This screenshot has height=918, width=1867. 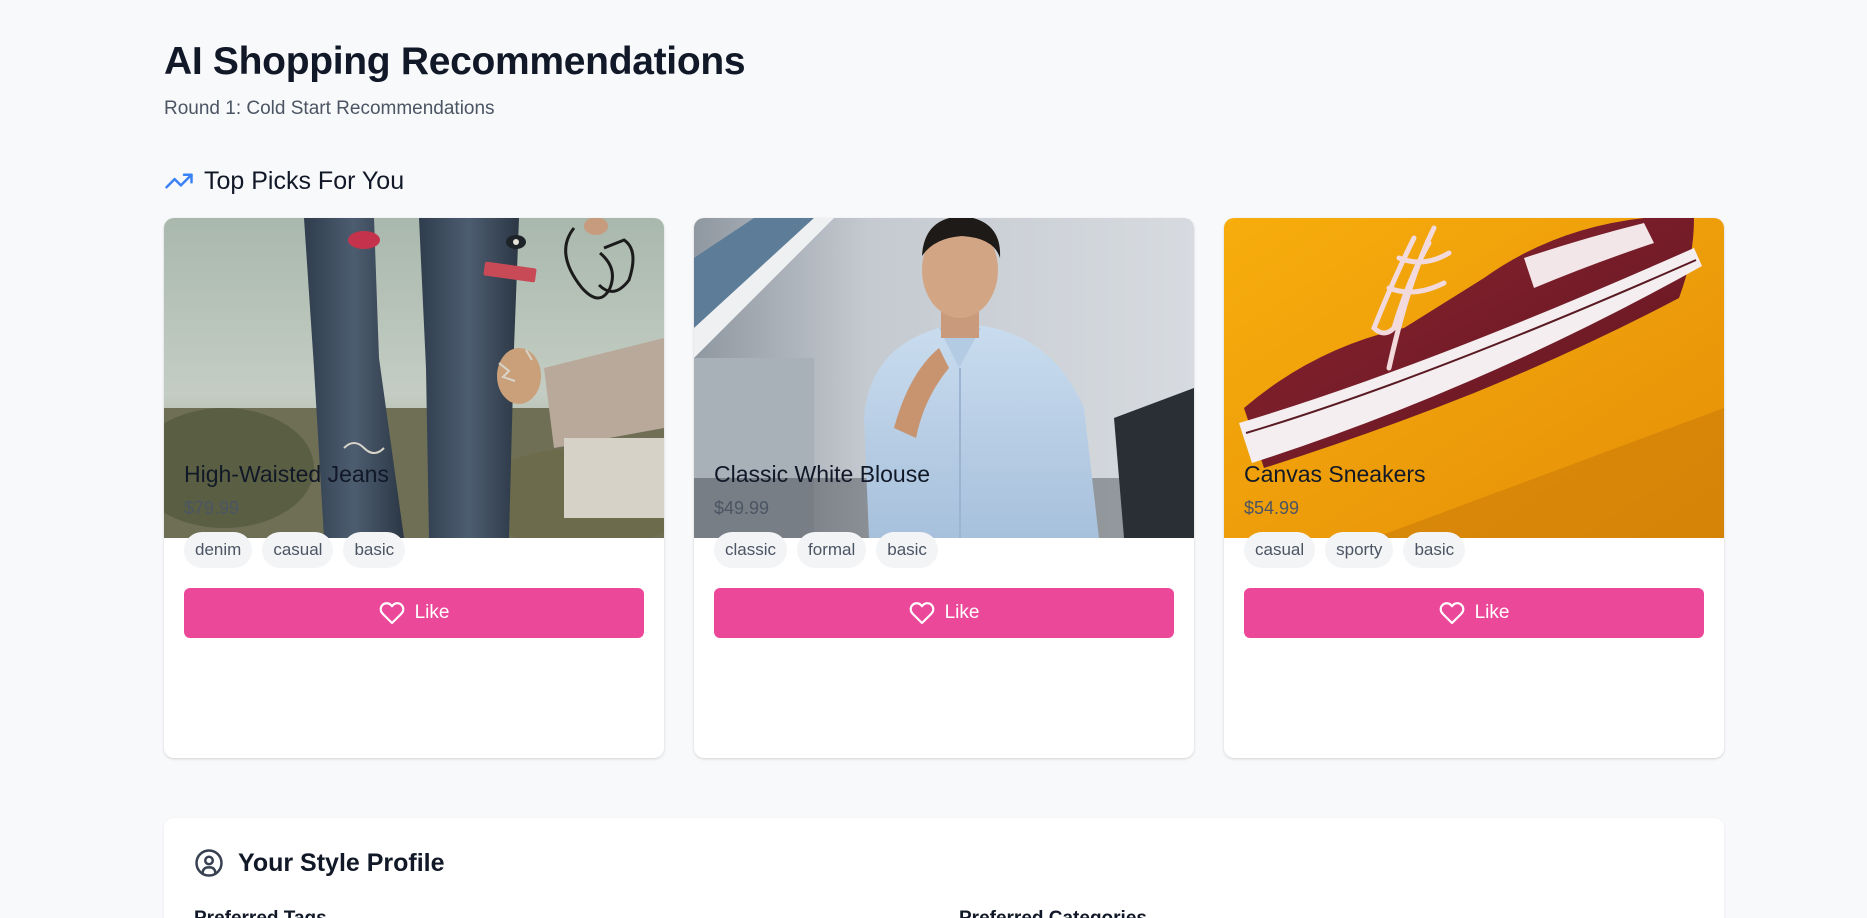 I want to click on tag: classic, so click(x=751, y=550).